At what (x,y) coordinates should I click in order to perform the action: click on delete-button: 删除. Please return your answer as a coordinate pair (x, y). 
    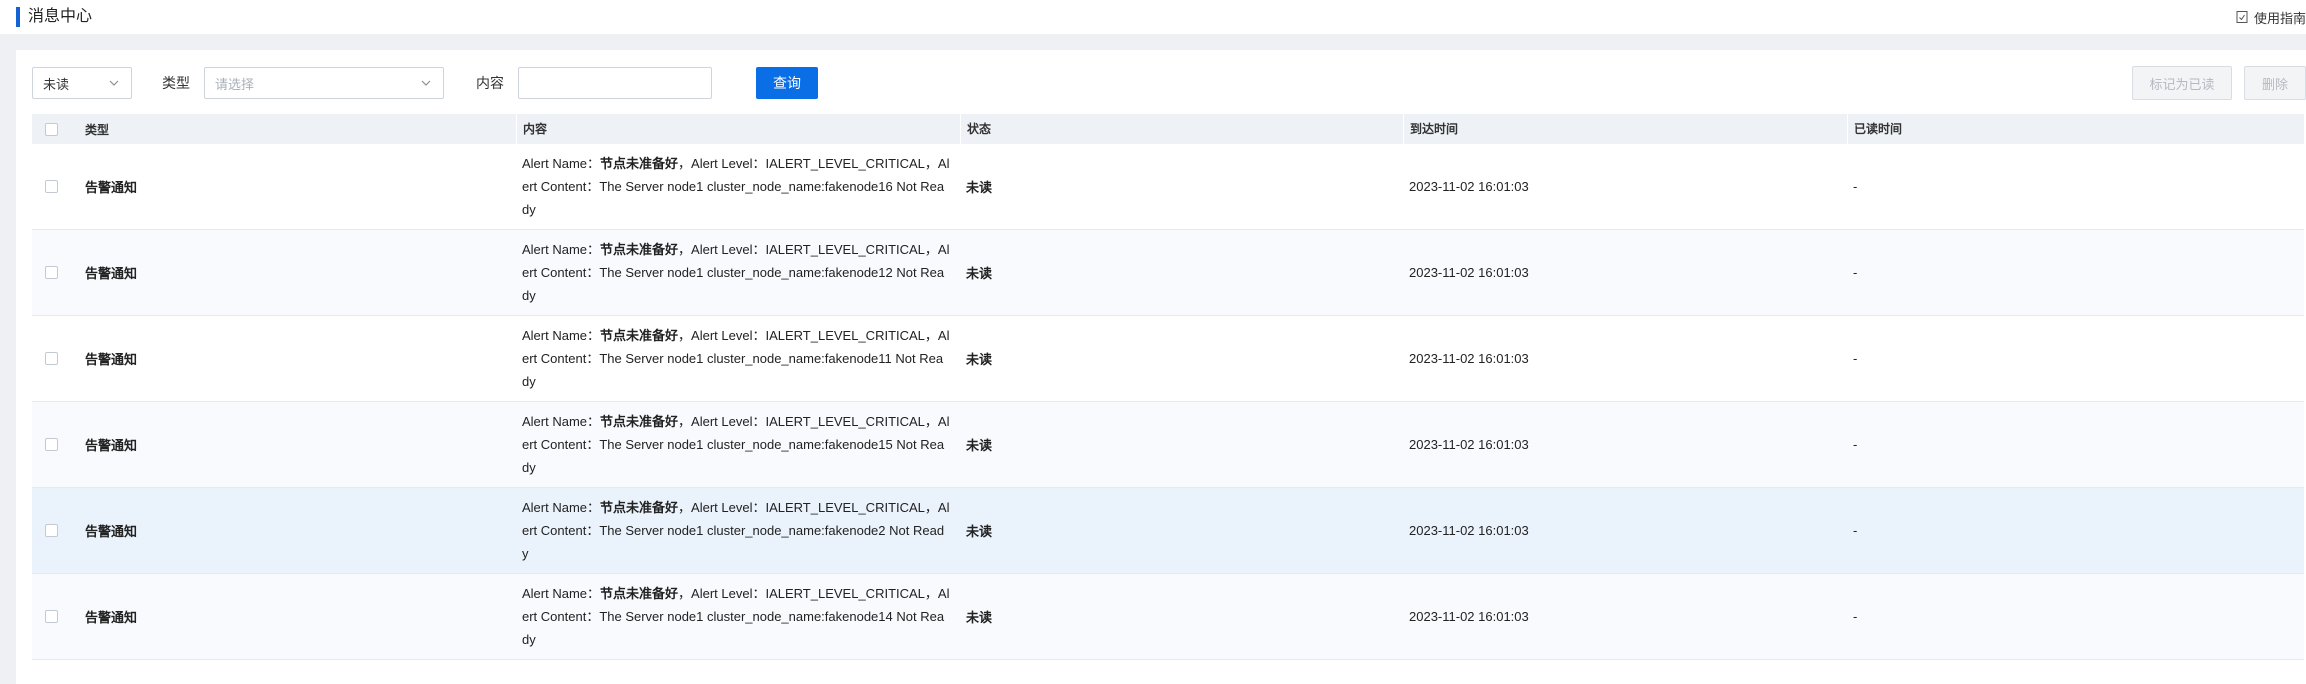
    Looking at the image, I should click on (2275, 83).